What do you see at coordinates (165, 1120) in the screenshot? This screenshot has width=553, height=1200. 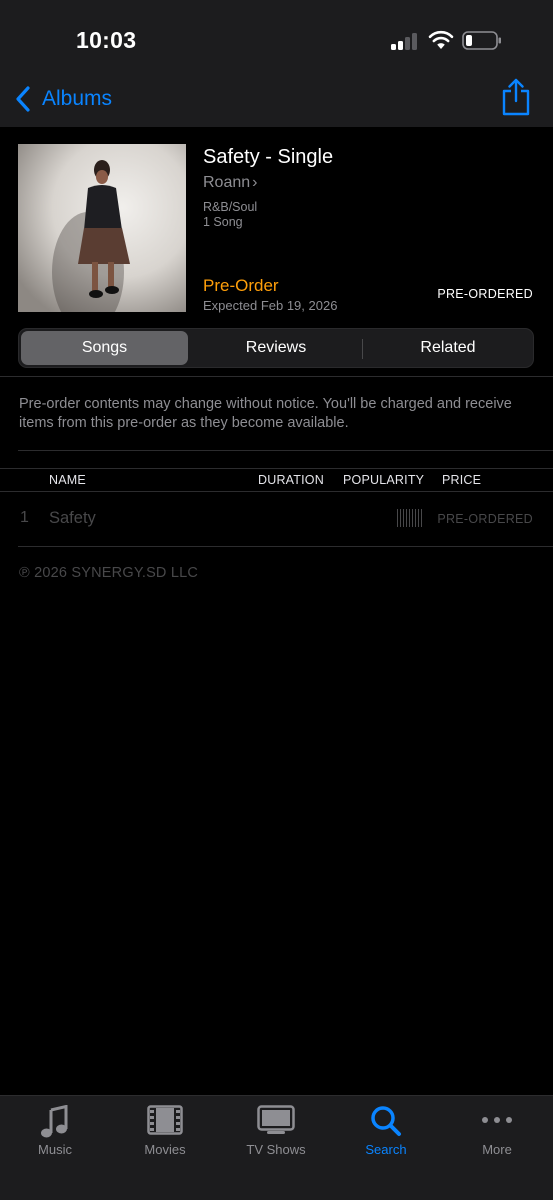 I see `film-icon` at bounding box center [165, 1120].